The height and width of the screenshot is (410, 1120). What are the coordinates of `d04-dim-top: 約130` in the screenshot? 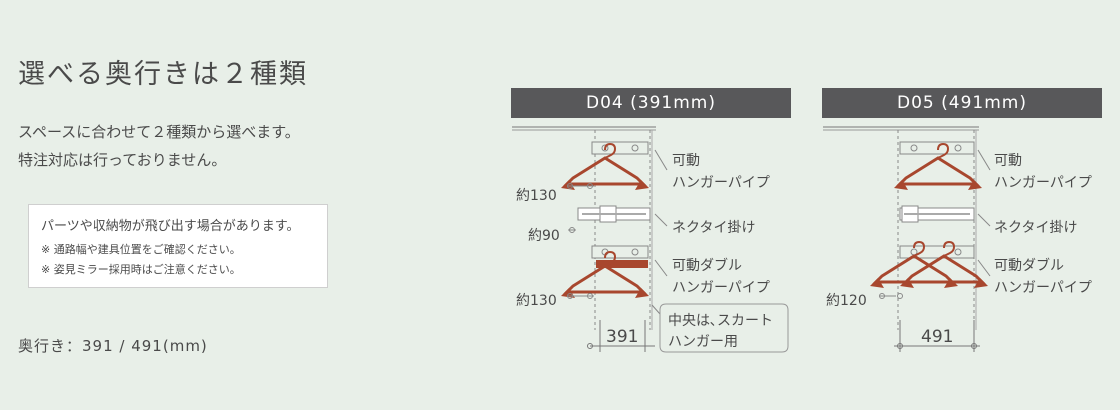 It's located at (536, 196).